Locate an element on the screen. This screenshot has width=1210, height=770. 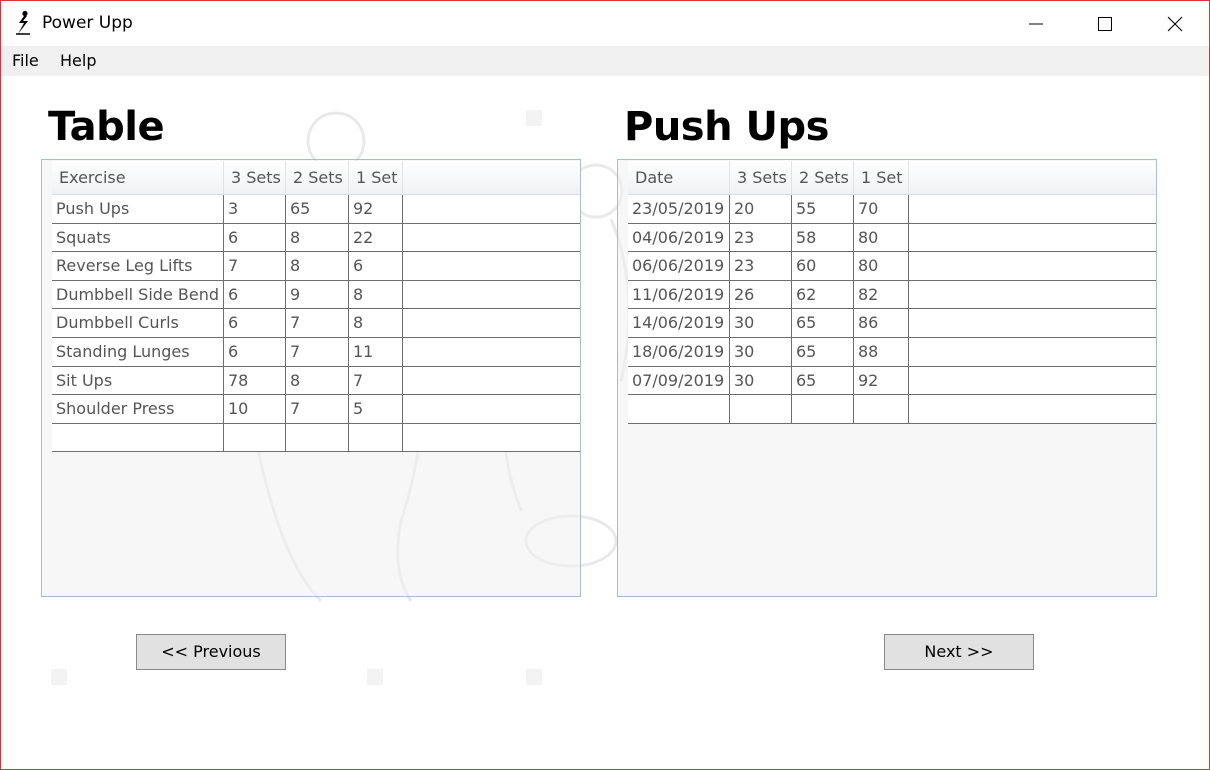
table-row: 07/09/2019 30 65 92 is located at coordinates (892, 381).